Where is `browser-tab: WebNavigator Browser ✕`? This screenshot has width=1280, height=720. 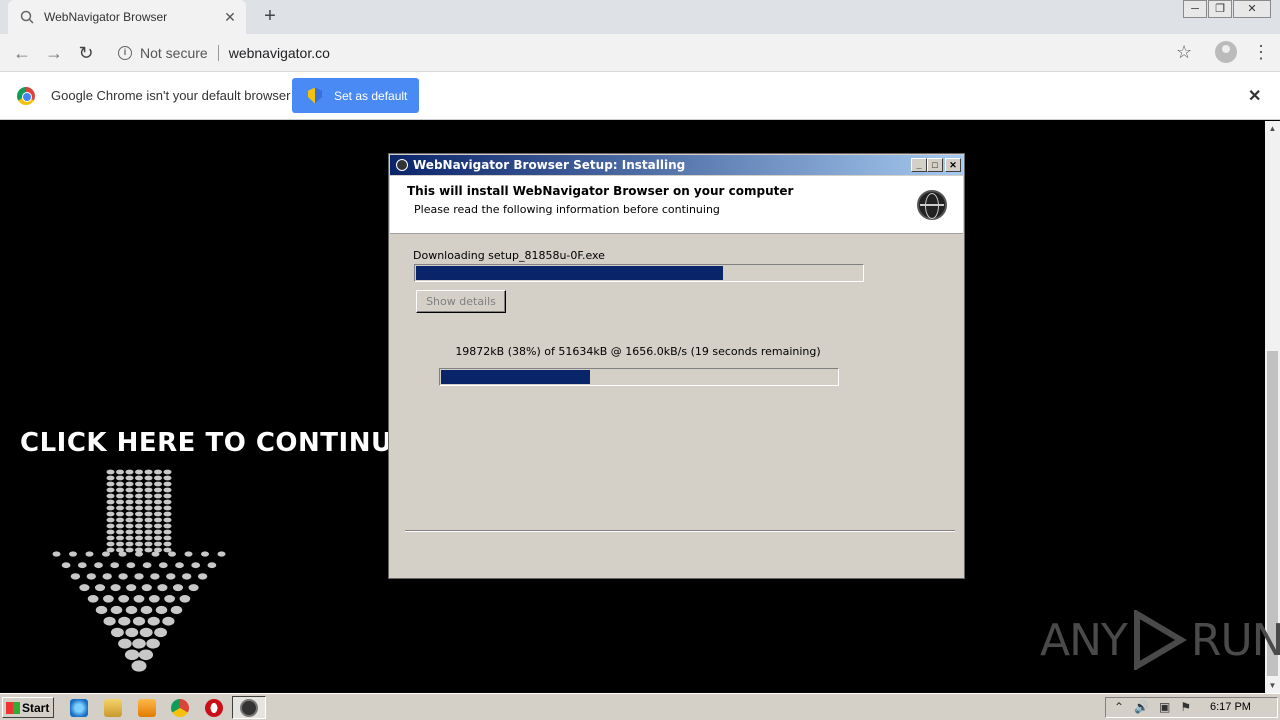 browser-tab: WebNavigator Browser ✕ is located at coordinates (127, 17).